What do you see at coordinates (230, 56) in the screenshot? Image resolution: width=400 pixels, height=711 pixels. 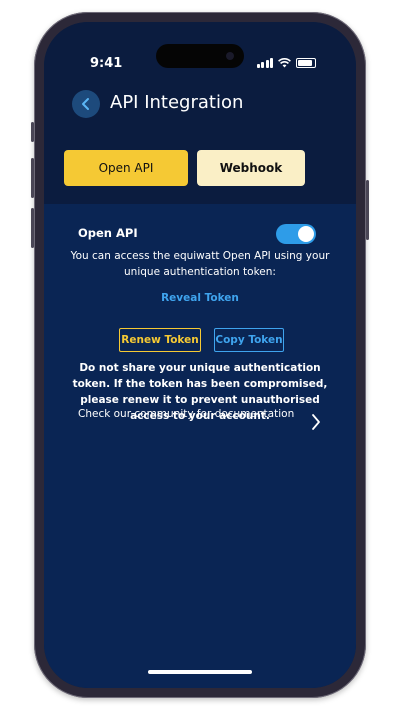 I see `camera-icon` at bounding box center [230, 56].